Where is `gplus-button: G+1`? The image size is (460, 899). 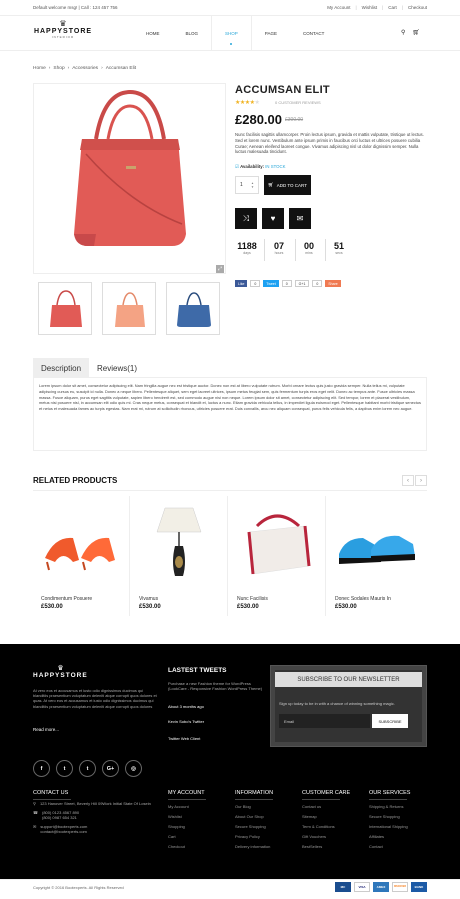 gplus-button: G+1 is located at coordinates (302, 283).